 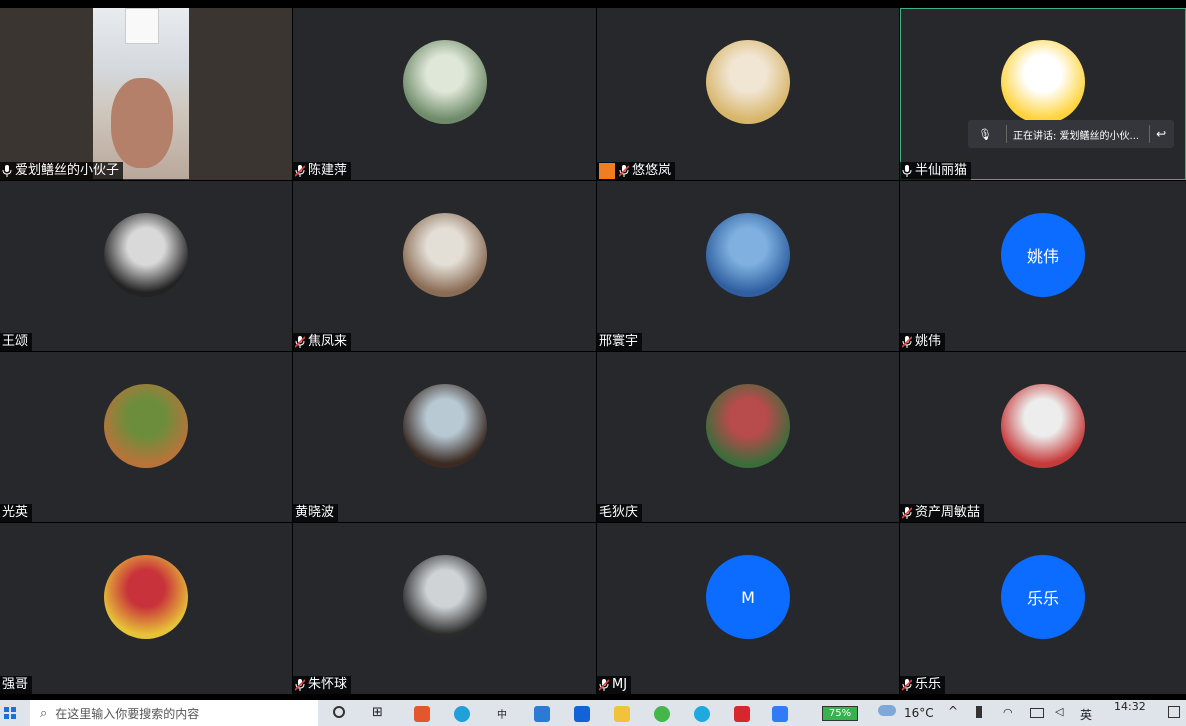 I want to click on participant-tile: 邢寰宇, so click(x=748, y=266).